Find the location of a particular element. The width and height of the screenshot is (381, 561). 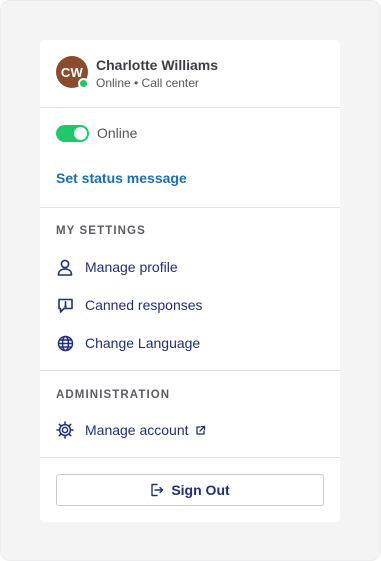

my-settings-heading: MY SETTINGS is located at coordinates (101, 231).